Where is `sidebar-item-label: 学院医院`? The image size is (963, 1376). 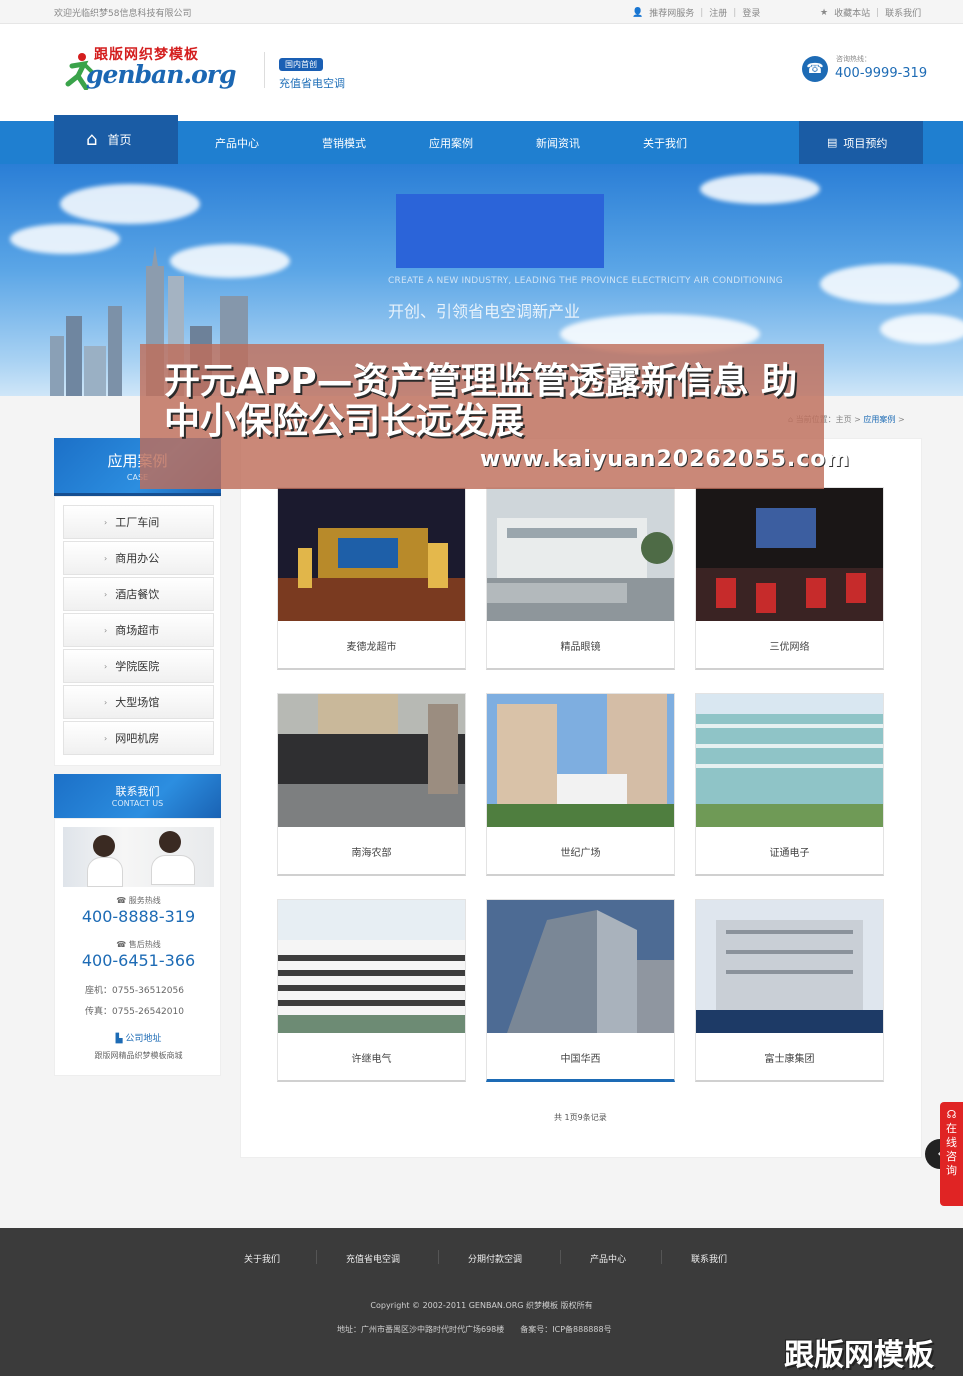 sidebar-item-label: 学院医院 is located at coordinates (137, 666).